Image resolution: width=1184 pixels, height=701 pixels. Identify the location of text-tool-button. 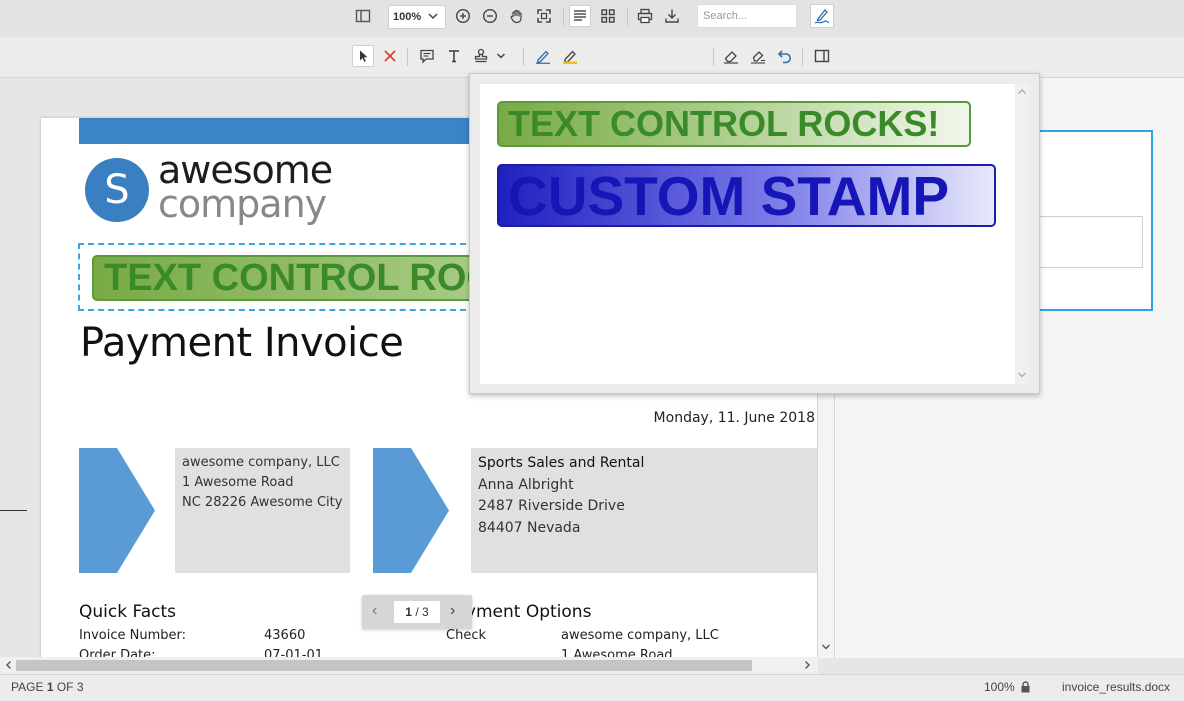
(454, 56).